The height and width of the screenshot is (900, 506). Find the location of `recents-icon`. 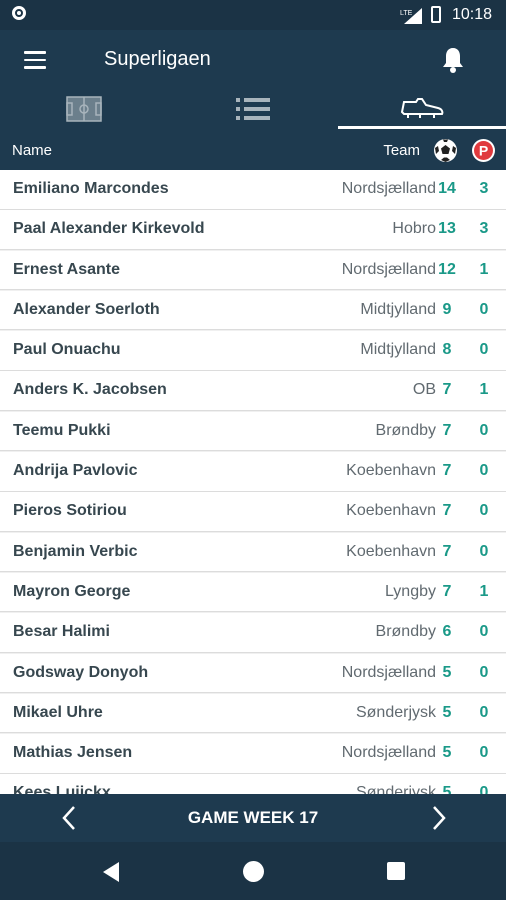

recents-icon is located at coordinates (396, 871).